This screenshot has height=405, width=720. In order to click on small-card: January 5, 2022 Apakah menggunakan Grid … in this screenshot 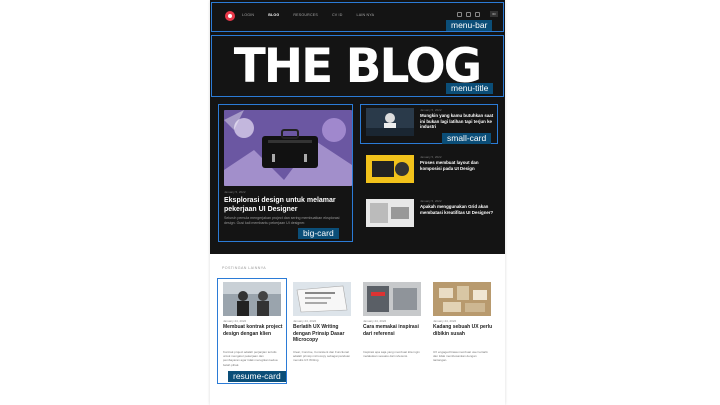, I will do `click(431, 213)`.